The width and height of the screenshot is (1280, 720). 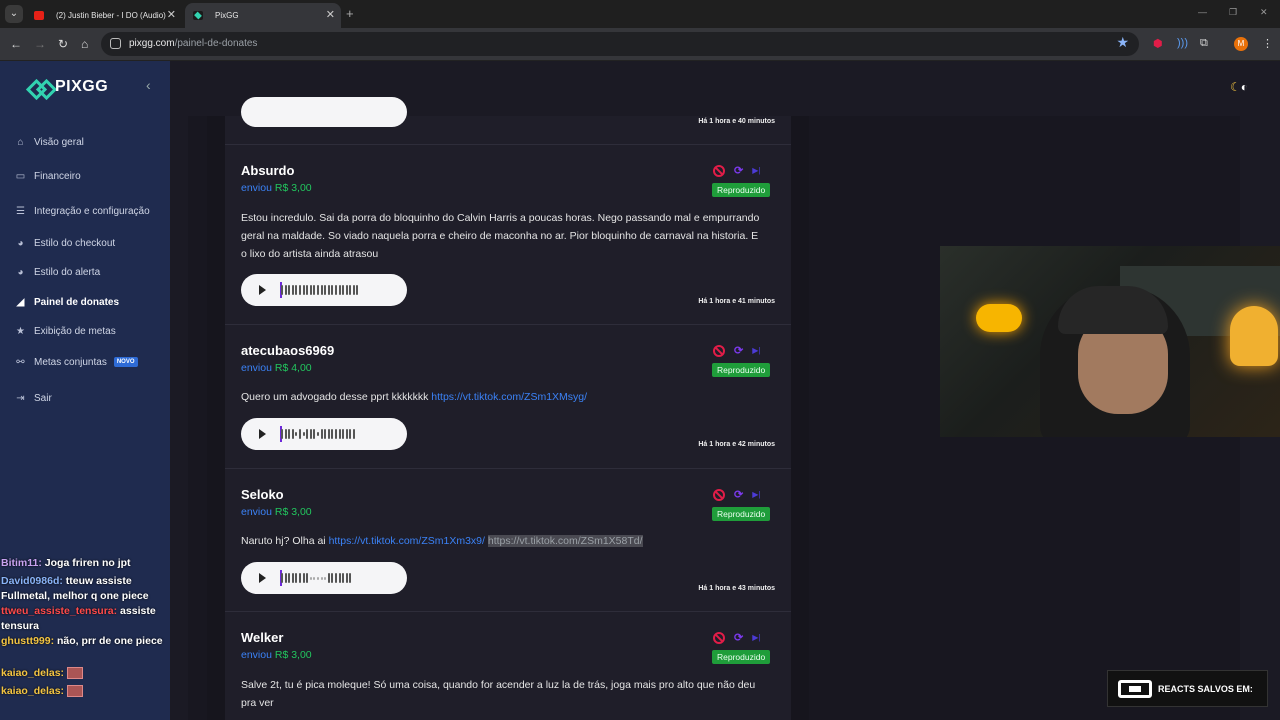 I want to click on close-window-button: ✕, so click(x=1264, y=12).